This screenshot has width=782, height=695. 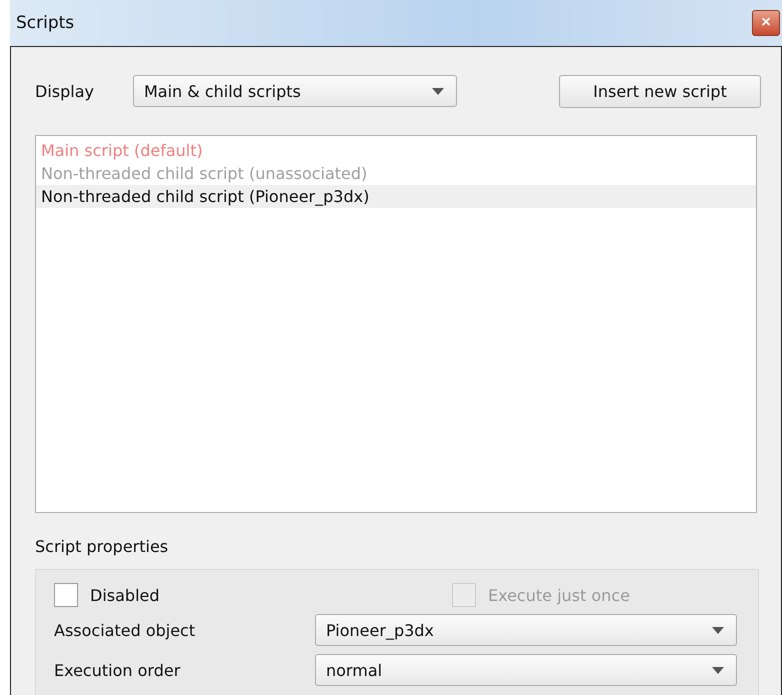 I want to click on window-title: Scripts, so click(x=45, y=23).